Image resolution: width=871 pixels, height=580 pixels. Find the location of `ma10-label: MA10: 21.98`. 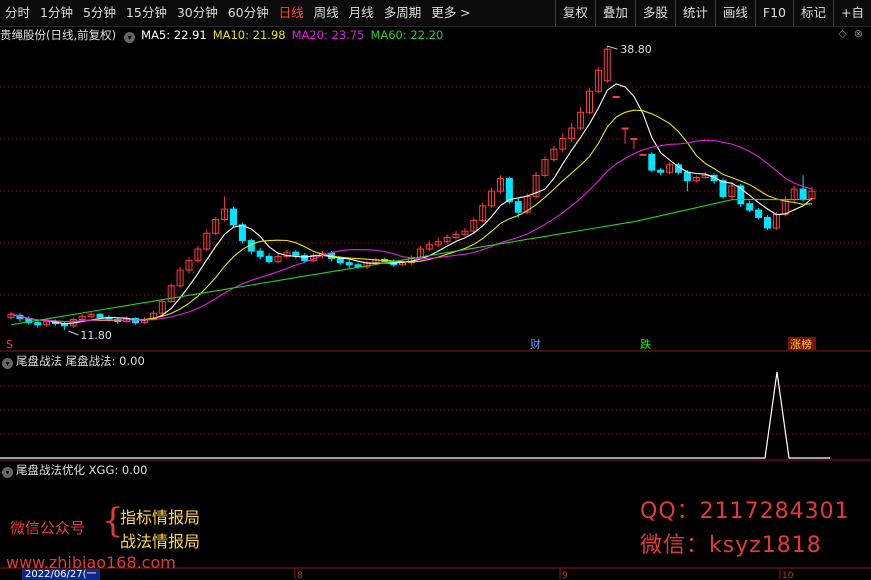

ma10-label: MA10: 21.98 is located at coordinates (249, 35).